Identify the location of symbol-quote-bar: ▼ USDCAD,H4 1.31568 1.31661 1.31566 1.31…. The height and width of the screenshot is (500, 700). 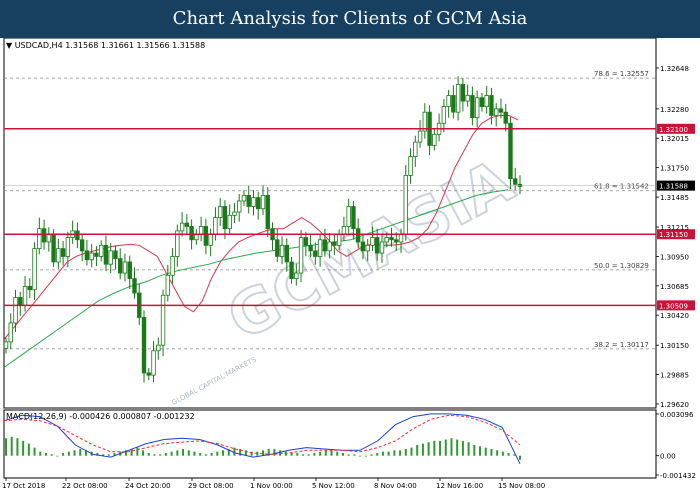
(105, 45).